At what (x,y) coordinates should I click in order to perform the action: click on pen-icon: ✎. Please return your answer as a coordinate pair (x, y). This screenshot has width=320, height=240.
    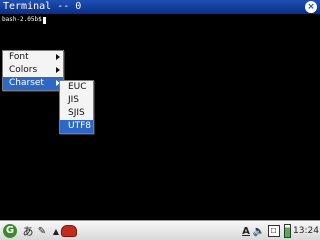
    Looking at the image, I should click on (42, 231).